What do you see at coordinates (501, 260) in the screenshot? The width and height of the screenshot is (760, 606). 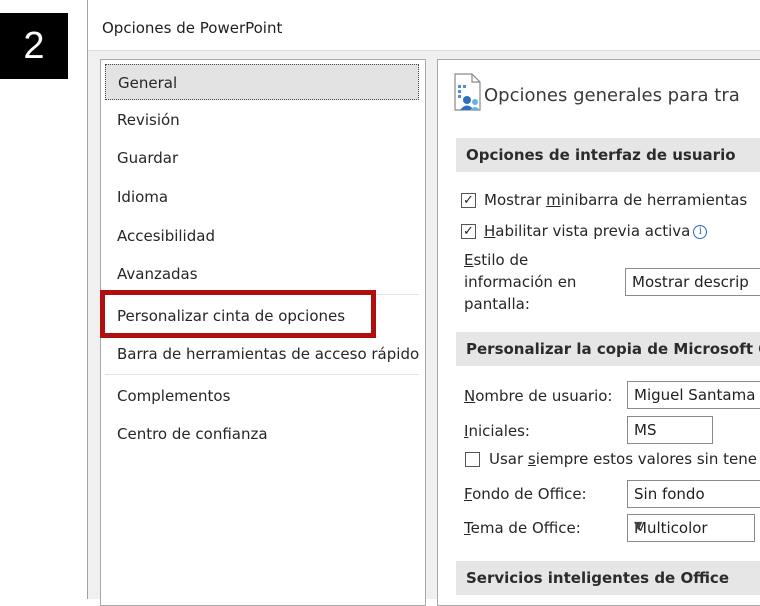 I see `label-part: stilo de` at bounding box center [501, 260].